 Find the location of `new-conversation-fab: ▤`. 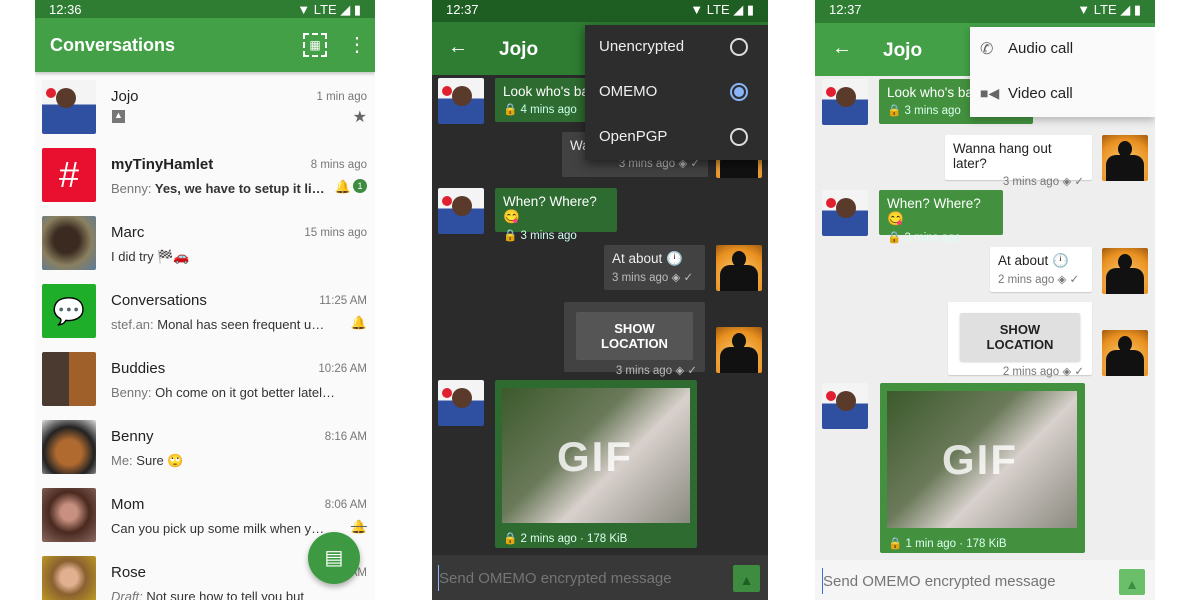

new-conversation-fab: ▤ is located at coordinates (334, 558).